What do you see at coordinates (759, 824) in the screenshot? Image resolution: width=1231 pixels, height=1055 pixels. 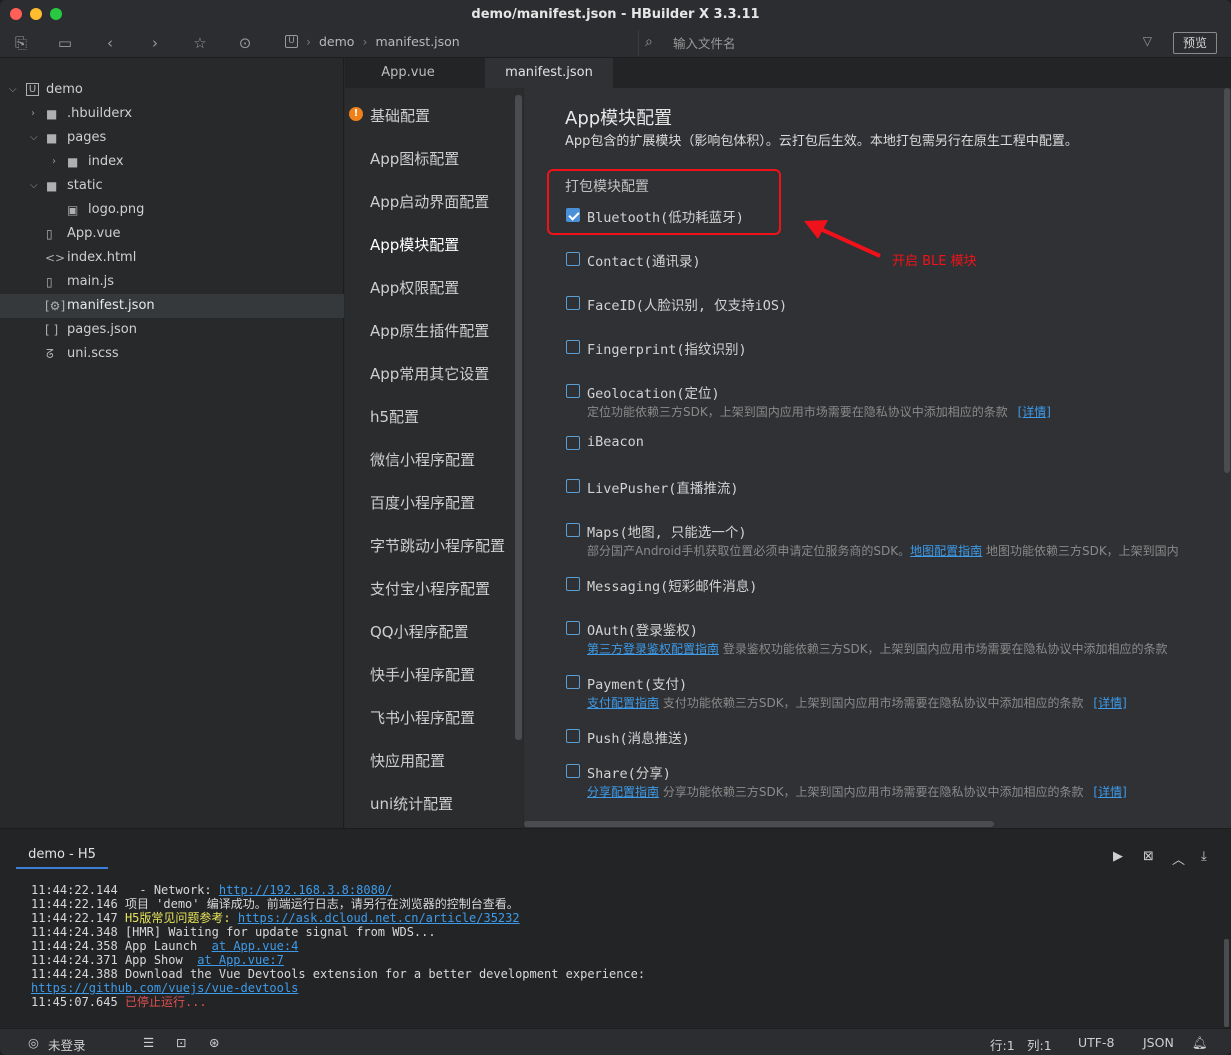 I see `horizontal-scrollbar` at bounding box center [759, 824].